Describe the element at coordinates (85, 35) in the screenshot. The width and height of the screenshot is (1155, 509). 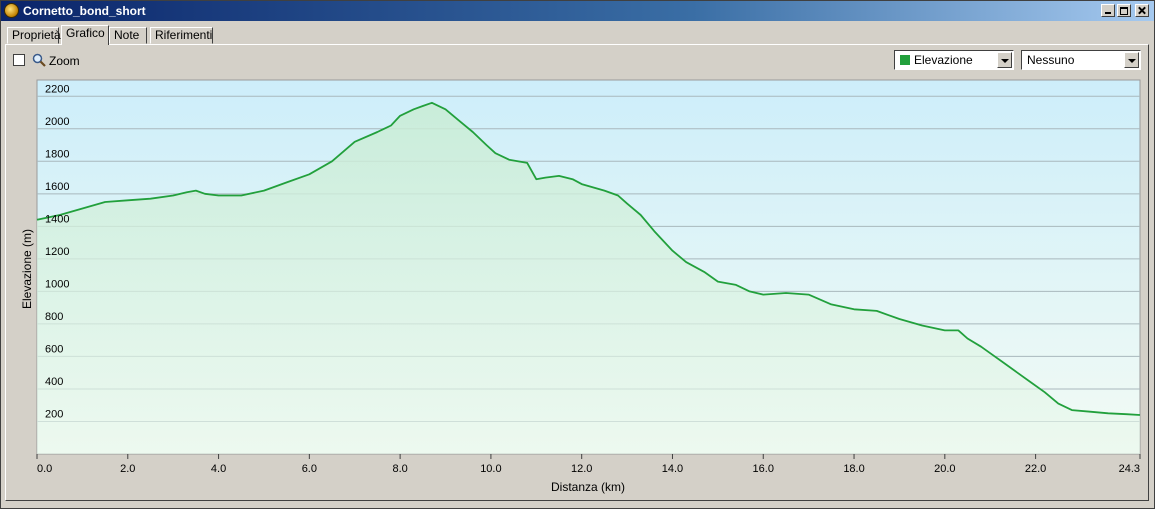
I see `tab-grafico: Grafico` at that location.